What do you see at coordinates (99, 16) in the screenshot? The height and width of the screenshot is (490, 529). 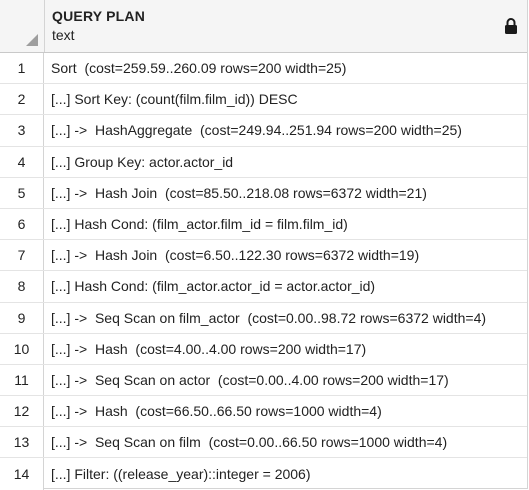 I see `column-name: QUERY PLAN` at bounding box center [99, 16].